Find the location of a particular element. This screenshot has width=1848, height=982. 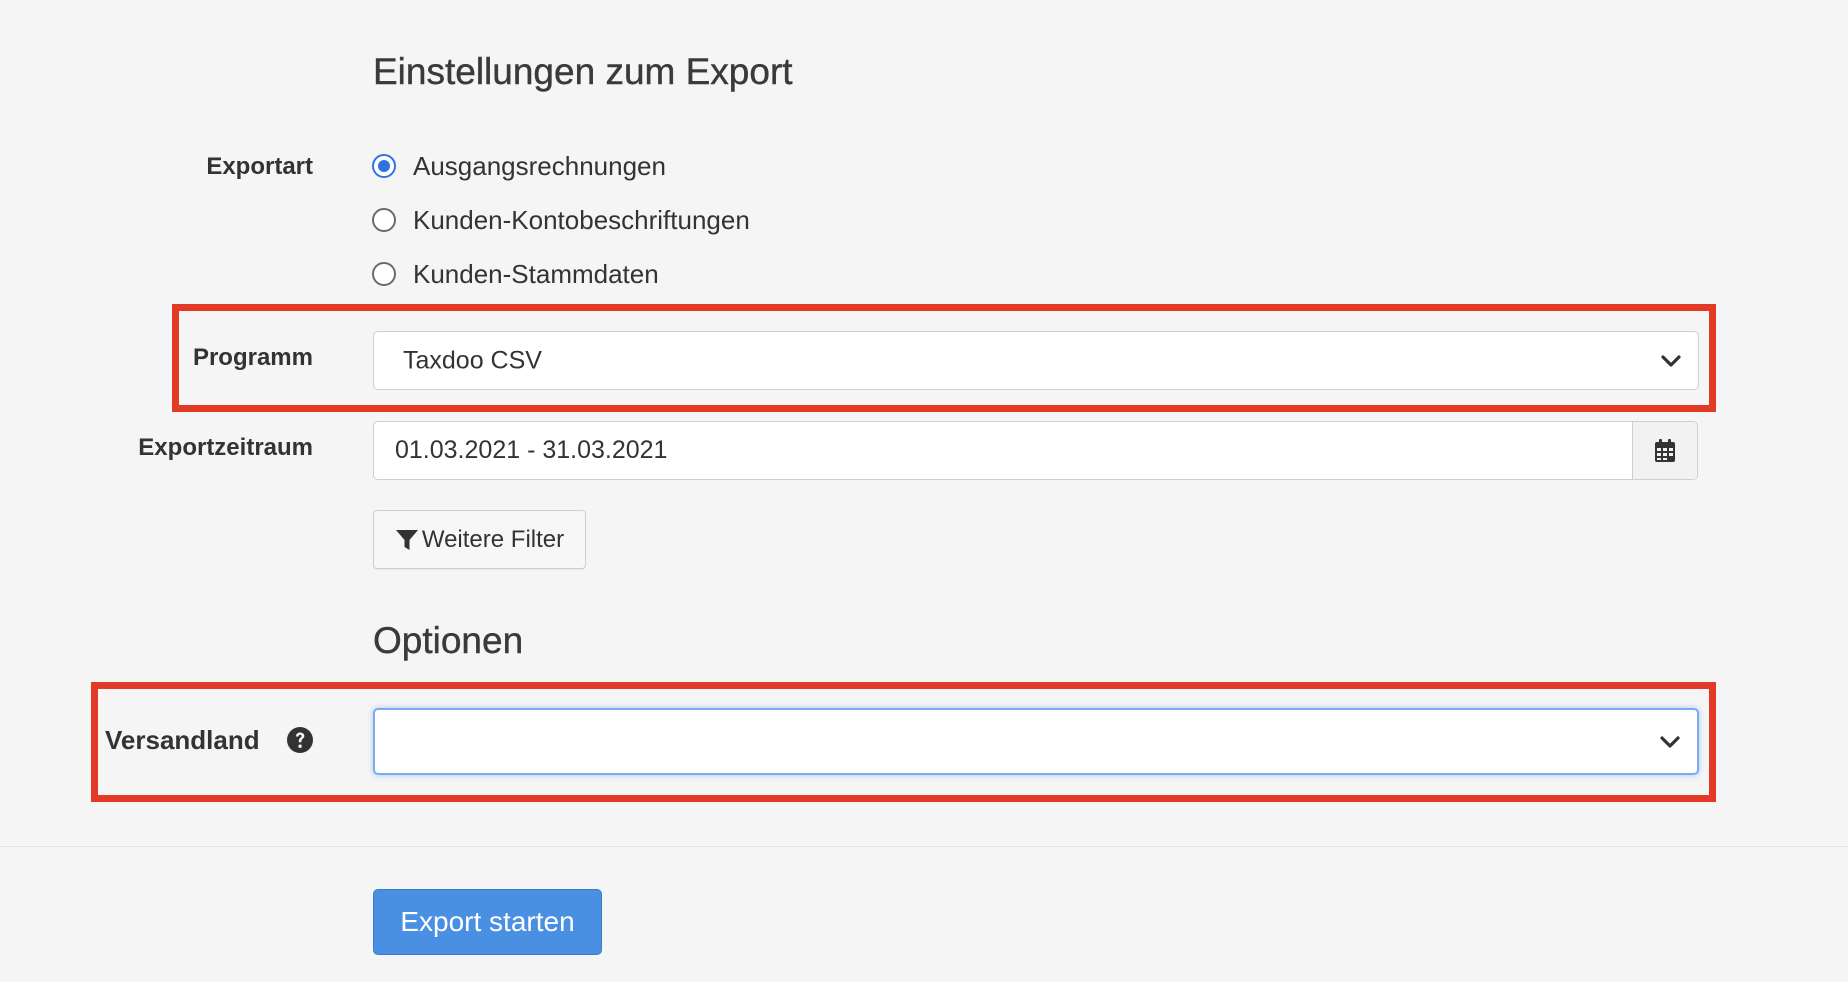

export-period-label: Exportzeitraum is located at coordinates (225, 447).